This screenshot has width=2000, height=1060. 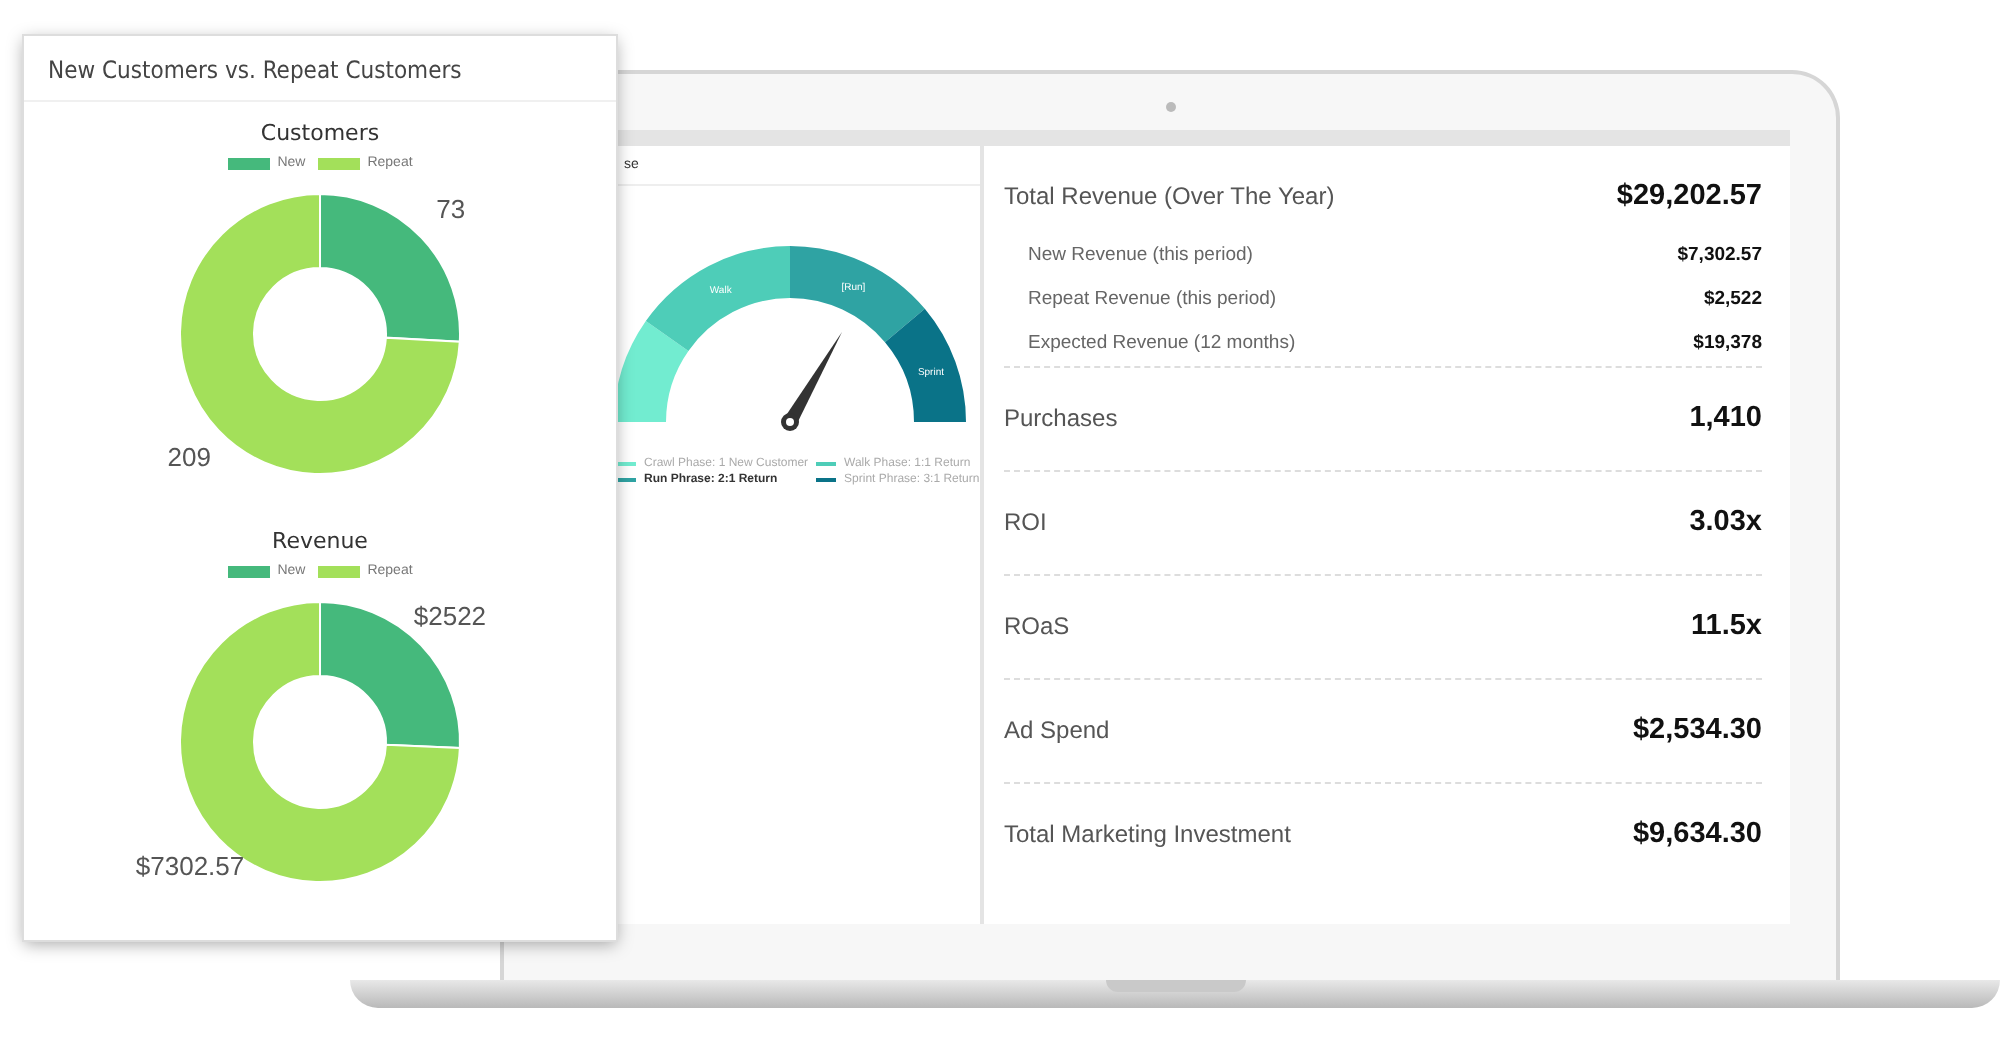 What do you see at coordinates (1726, 626) in the screenshot?
I see `metric-value: 11.5x` at bounding box center [1726, 626].